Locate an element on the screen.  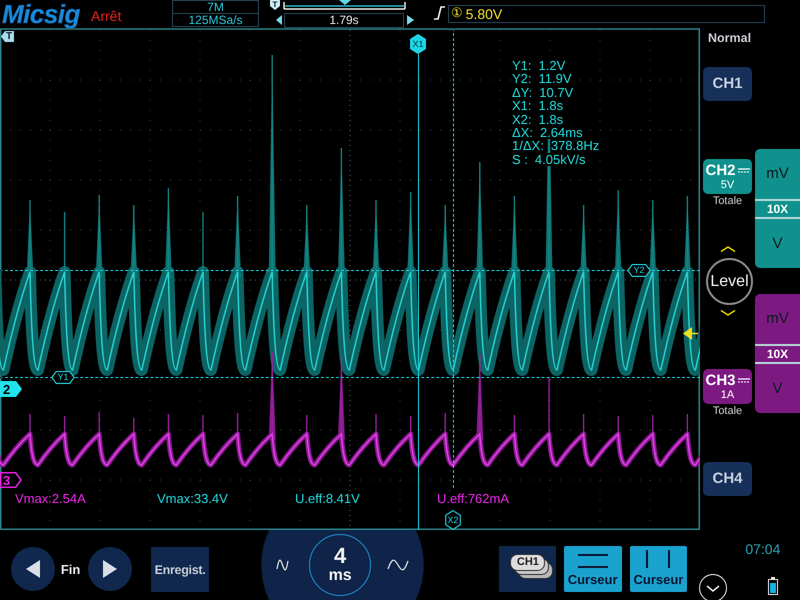
left-triangle-icon is located at coordinates (33, 569).